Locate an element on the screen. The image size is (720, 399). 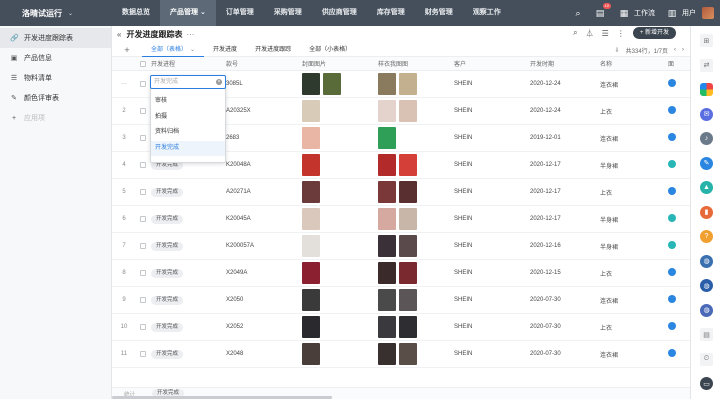
sidebar-item: ✎ 颜色评审表 is located at coordinates (55, 98).